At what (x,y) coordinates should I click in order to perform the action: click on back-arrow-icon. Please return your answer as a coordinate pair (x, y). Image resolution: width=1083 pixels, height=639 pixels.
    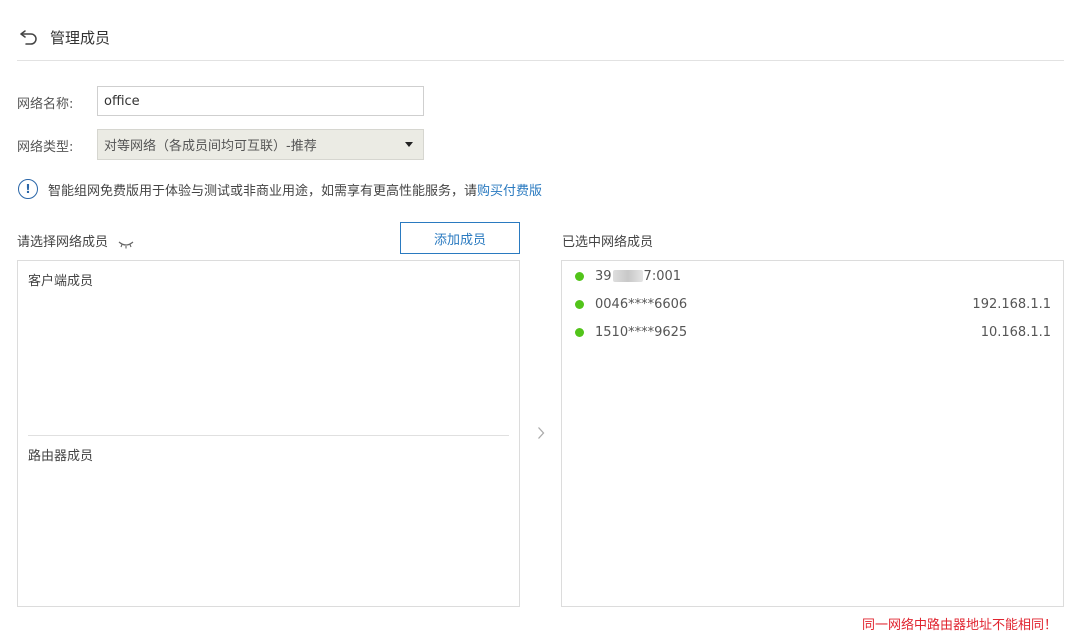
    Looking at the image, I should click on (29, 37).